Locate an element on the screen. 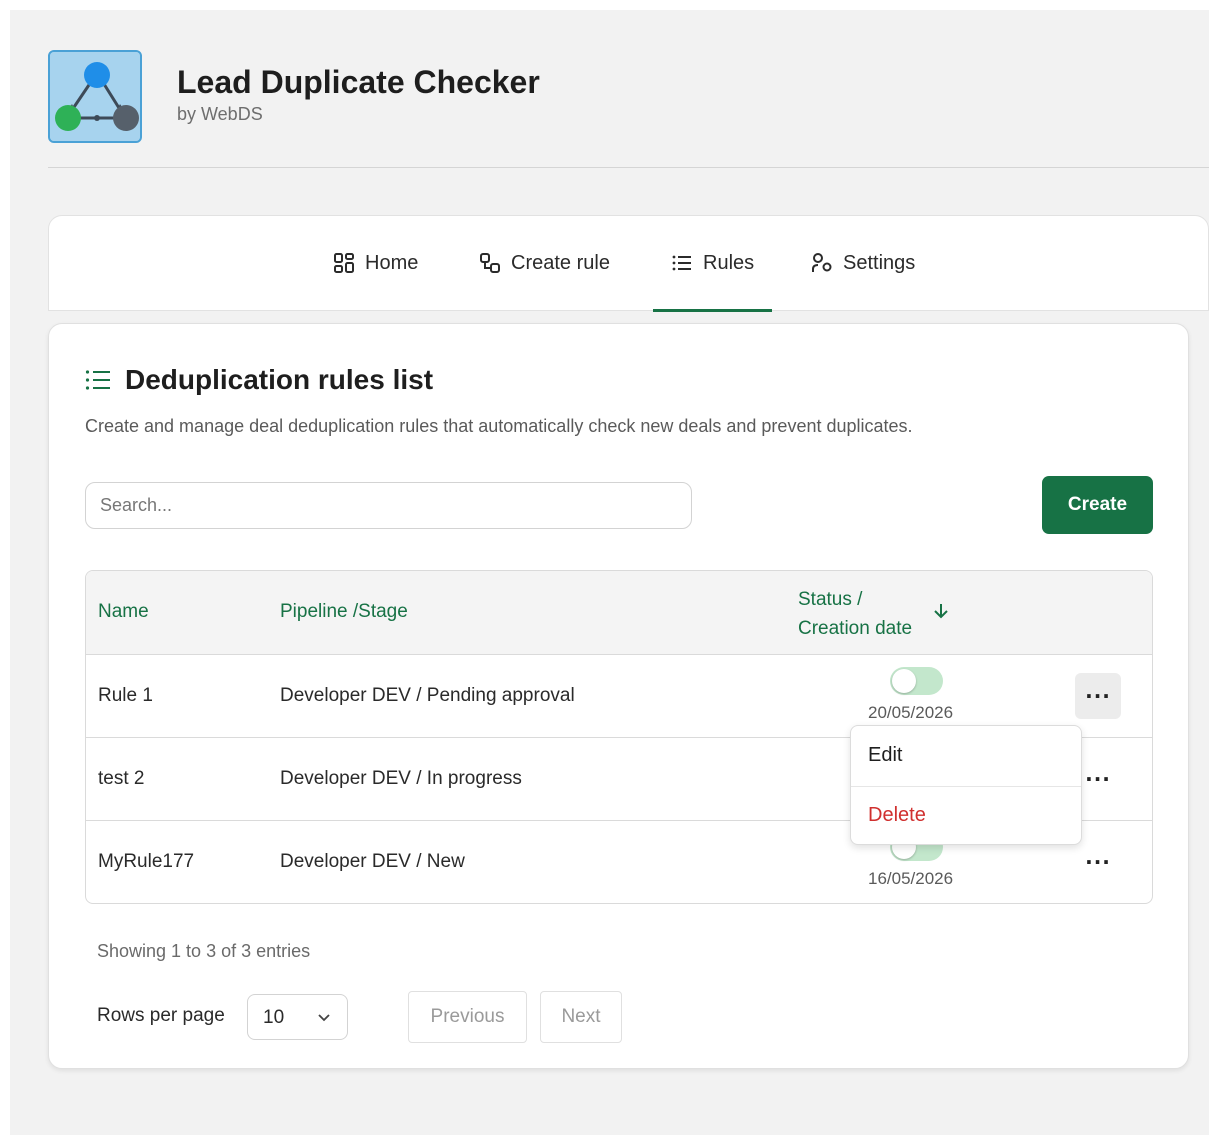  rule-pipeline: Developer DEV / New is located at coordinates (372, 861).